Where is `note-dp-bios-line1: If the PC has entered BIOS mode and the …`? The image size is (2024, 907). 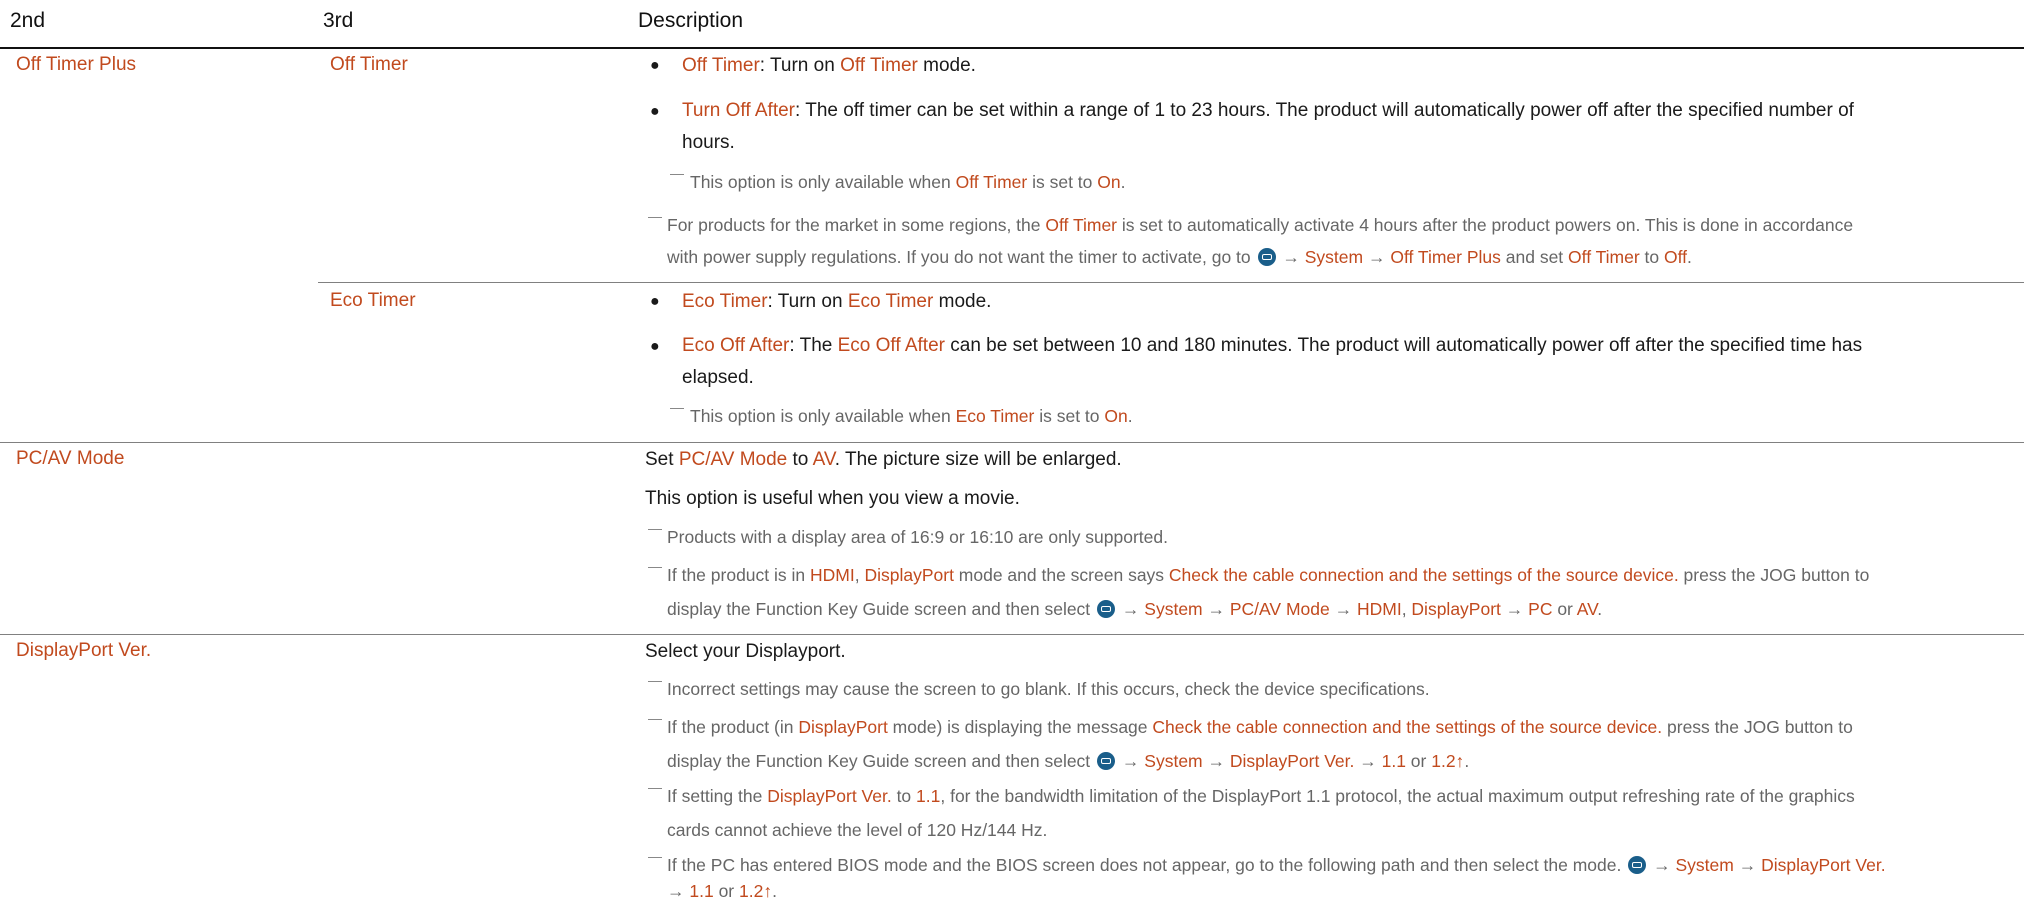
note-dp-bios-line1: If the PC has entered BIOS mode and the … is located at coordinates (1276, 865).